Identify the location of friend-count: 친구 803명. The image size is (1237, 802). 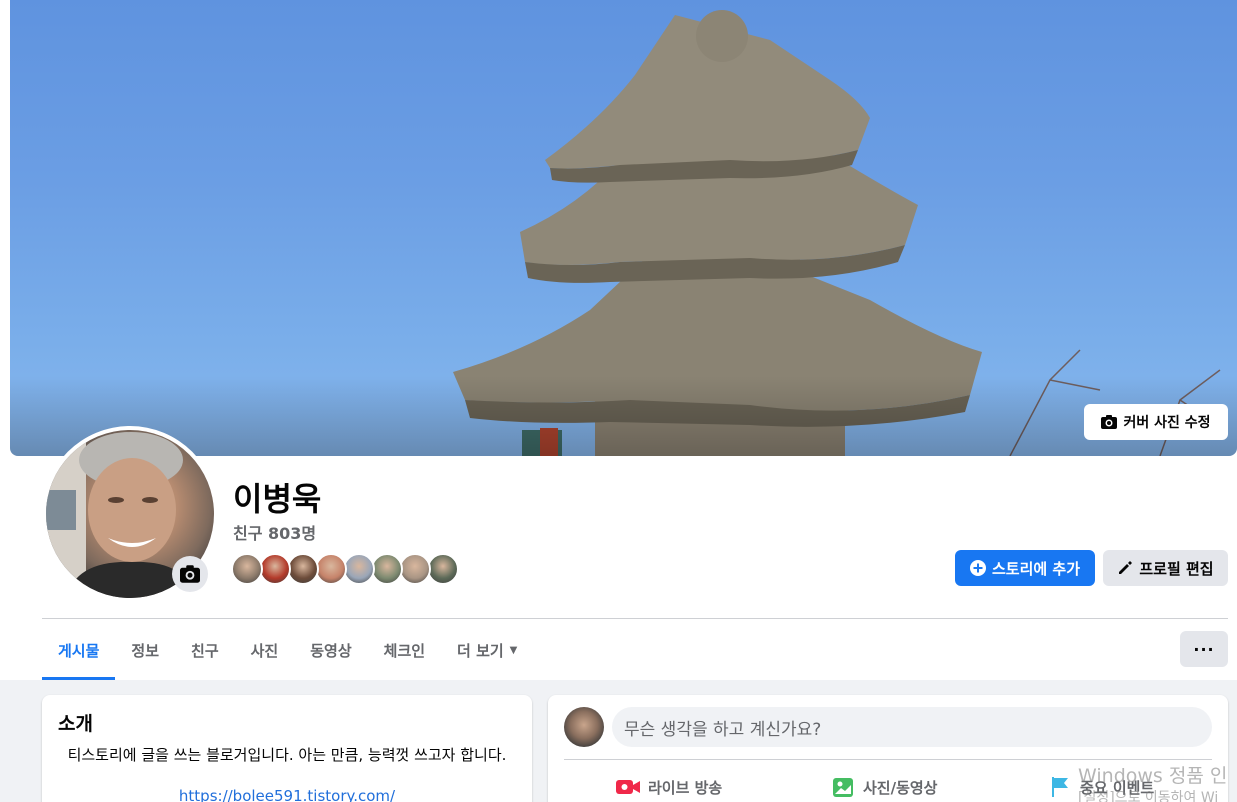
(274, 532).